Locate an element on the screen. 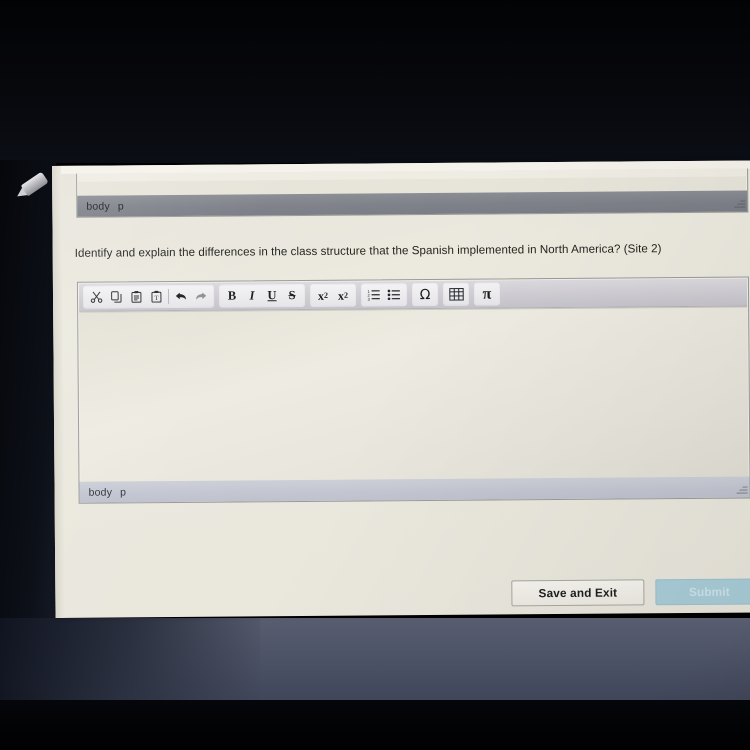  subscript-icon: x2 is located at coordinates (323, 295).